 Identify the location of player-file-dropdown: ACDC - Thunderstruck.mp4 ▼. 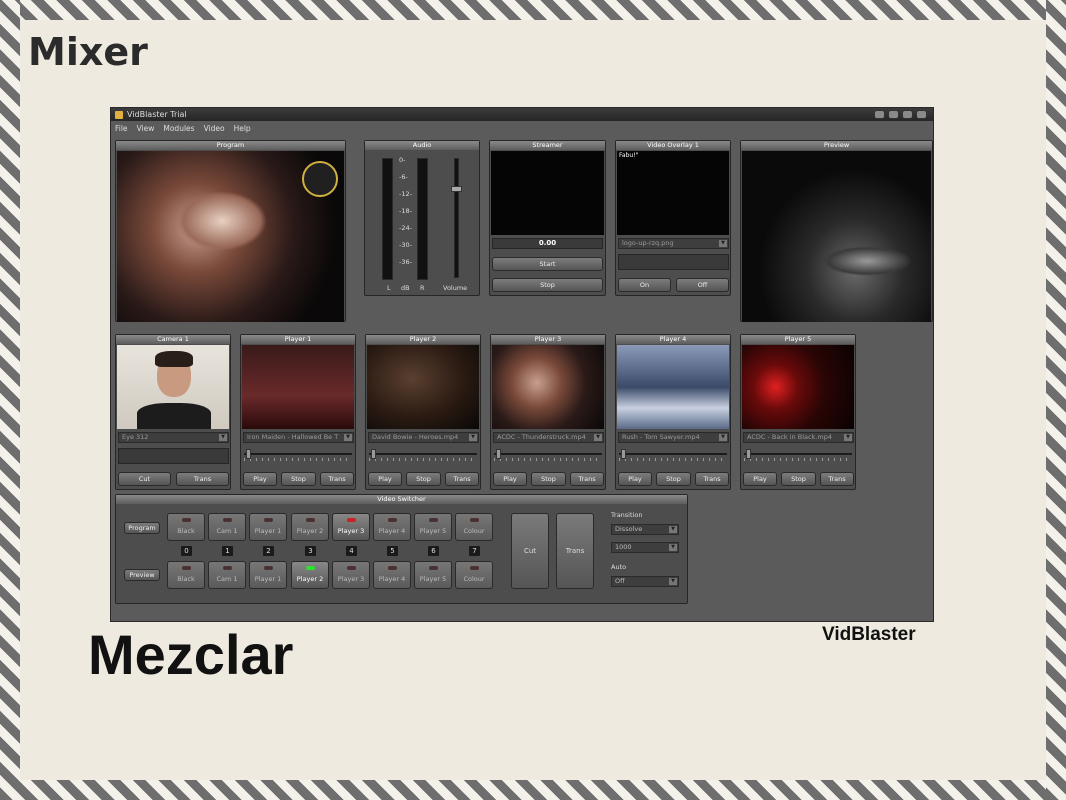
(548, 437).